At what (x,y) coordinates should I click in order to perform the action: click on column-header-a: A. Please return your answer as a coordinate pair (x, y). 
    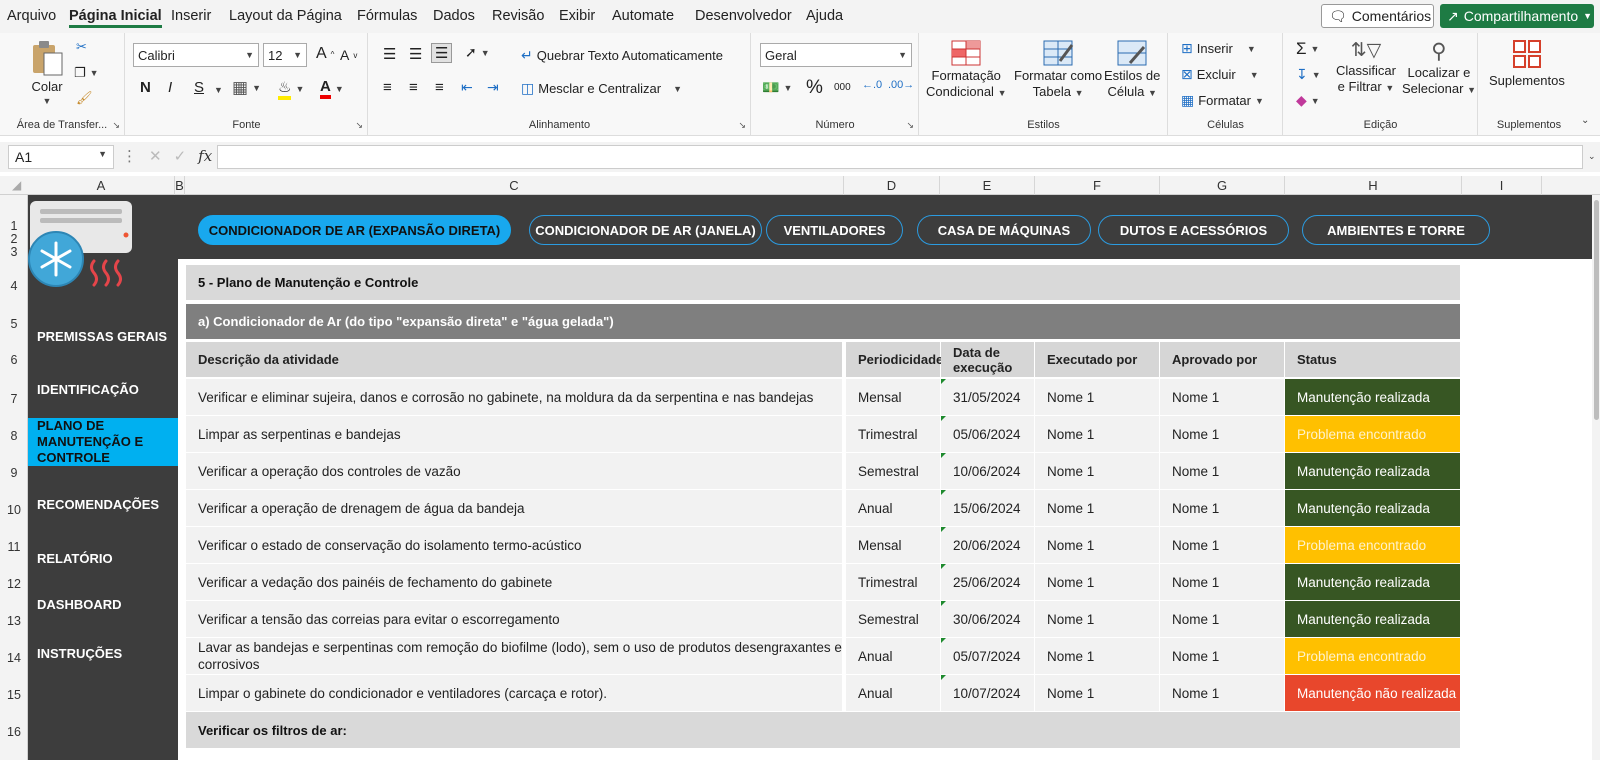
    Looking at the image, I should click on (101, 185).